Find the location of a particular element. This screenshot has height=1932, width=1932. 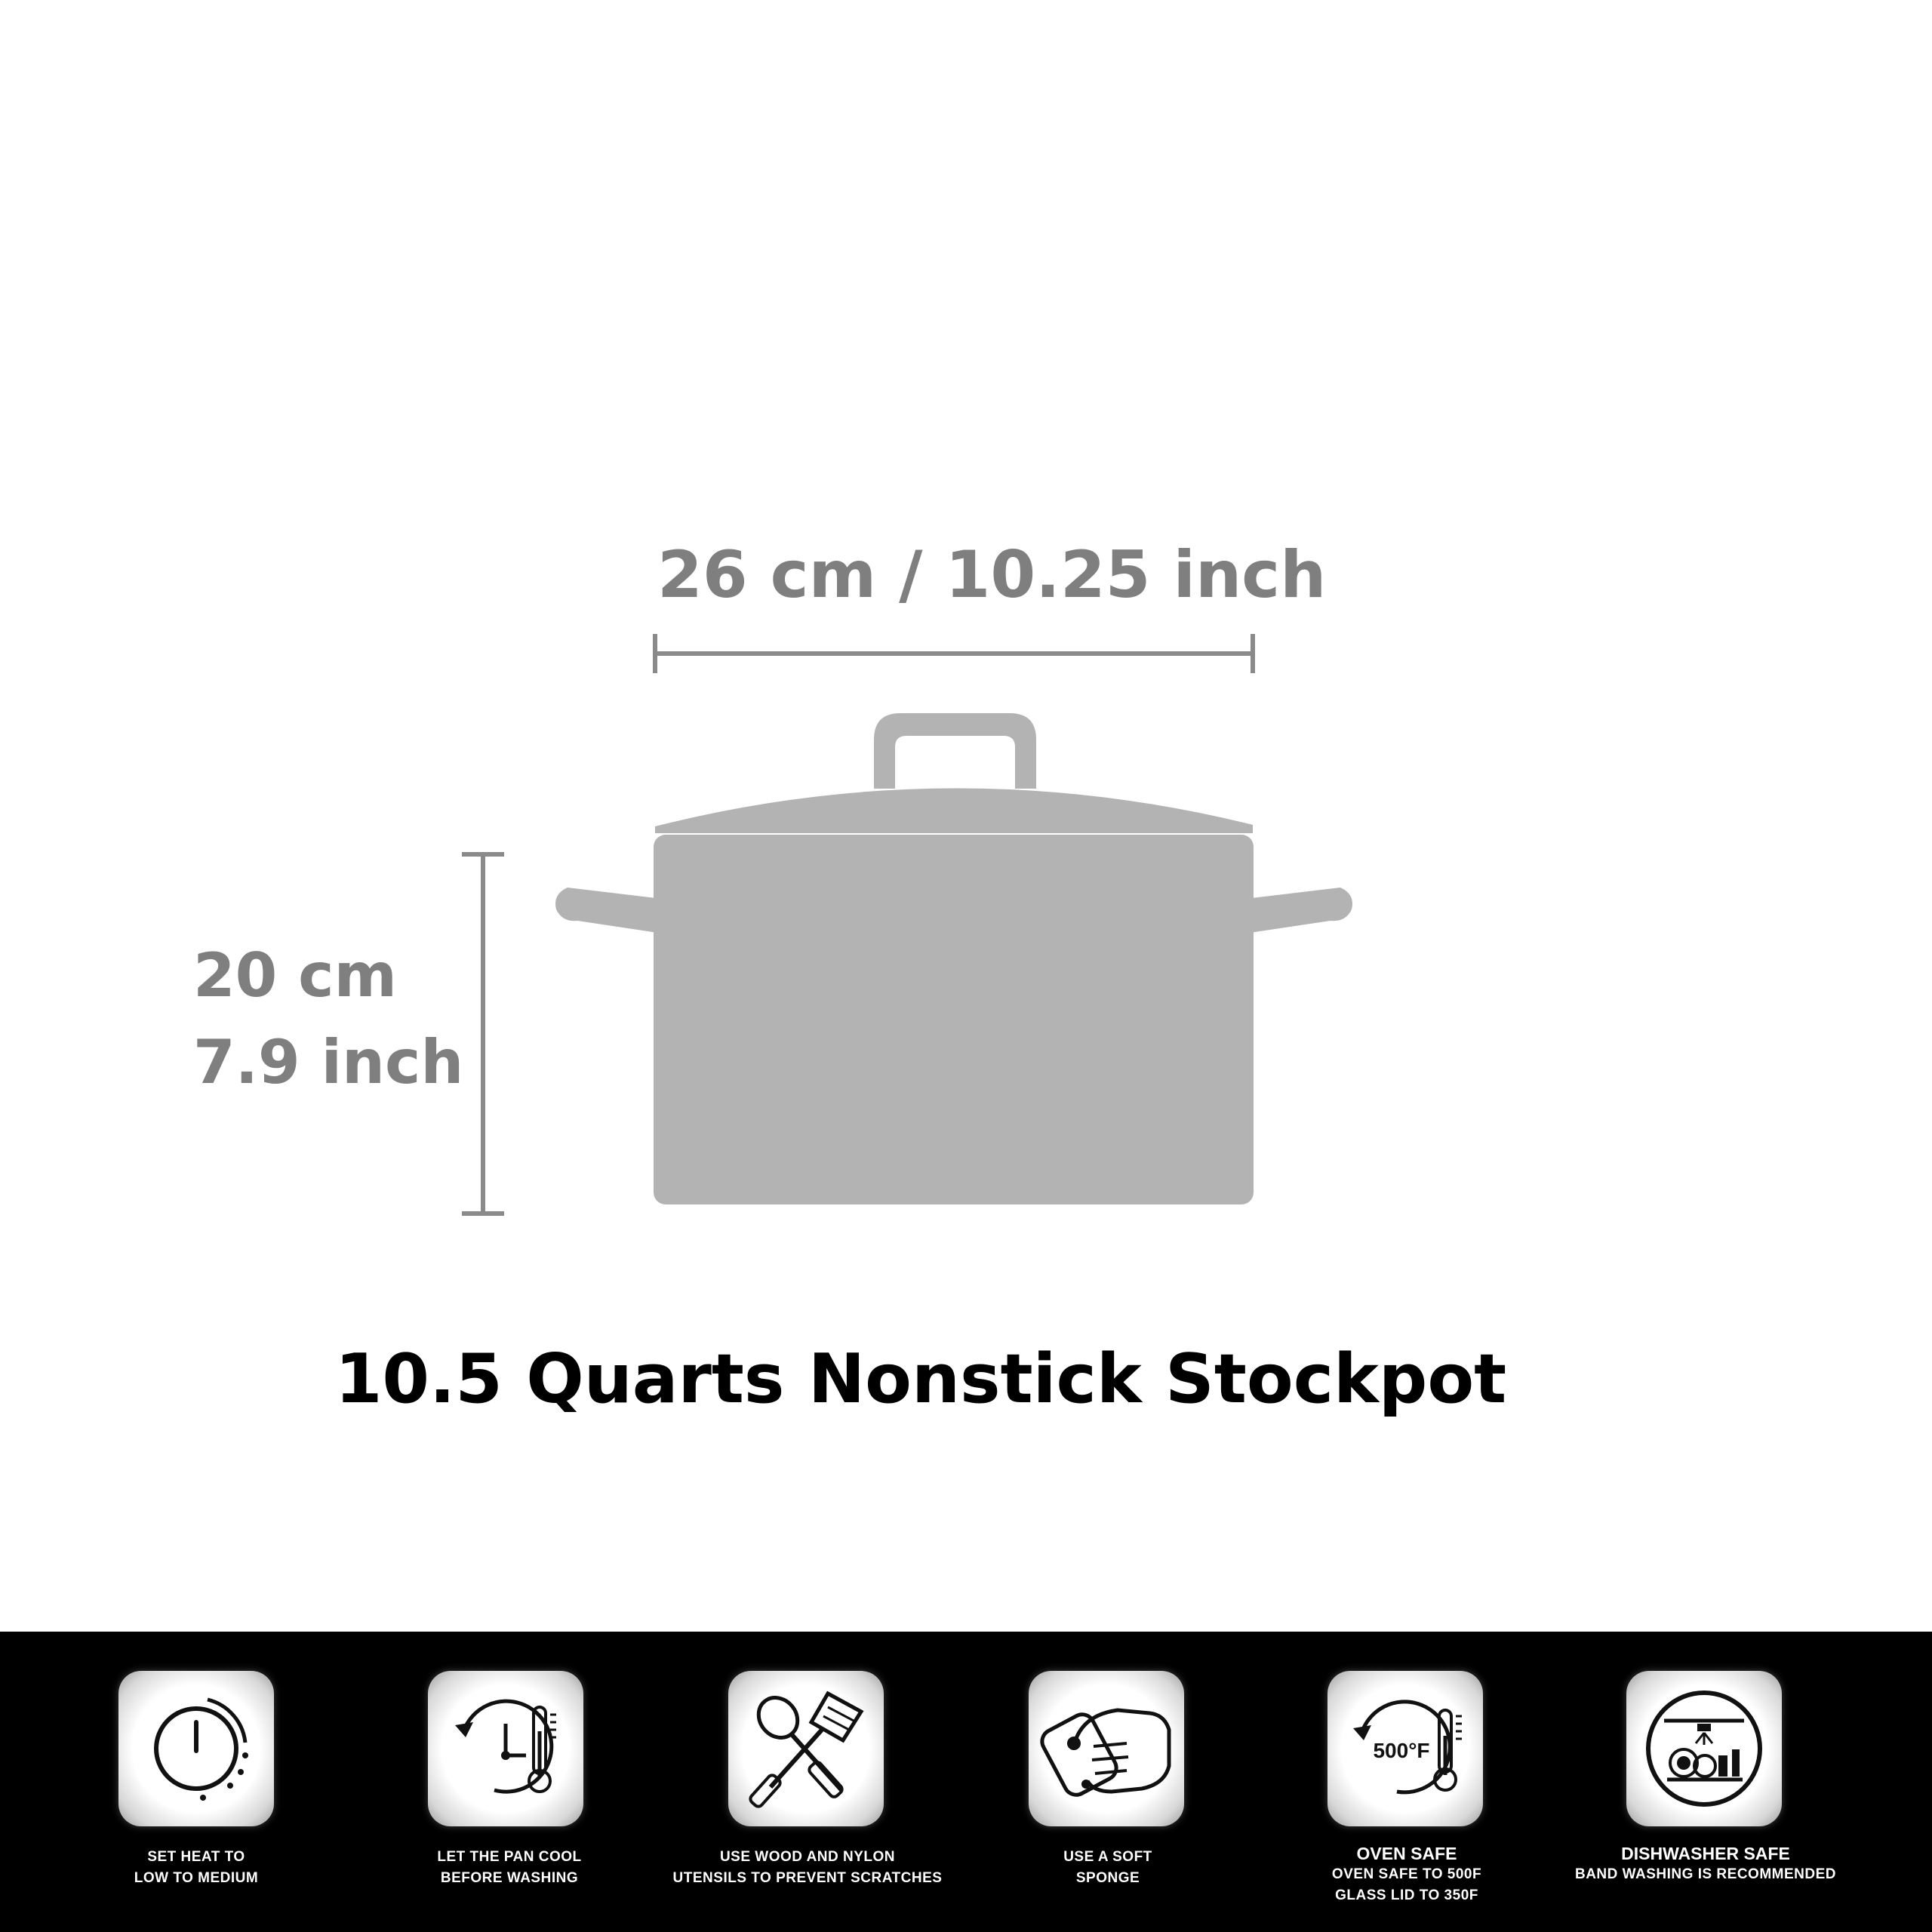

caption-line: BAND WASHING IS RECOMMENDED is located at coordinates (1705, 1874).